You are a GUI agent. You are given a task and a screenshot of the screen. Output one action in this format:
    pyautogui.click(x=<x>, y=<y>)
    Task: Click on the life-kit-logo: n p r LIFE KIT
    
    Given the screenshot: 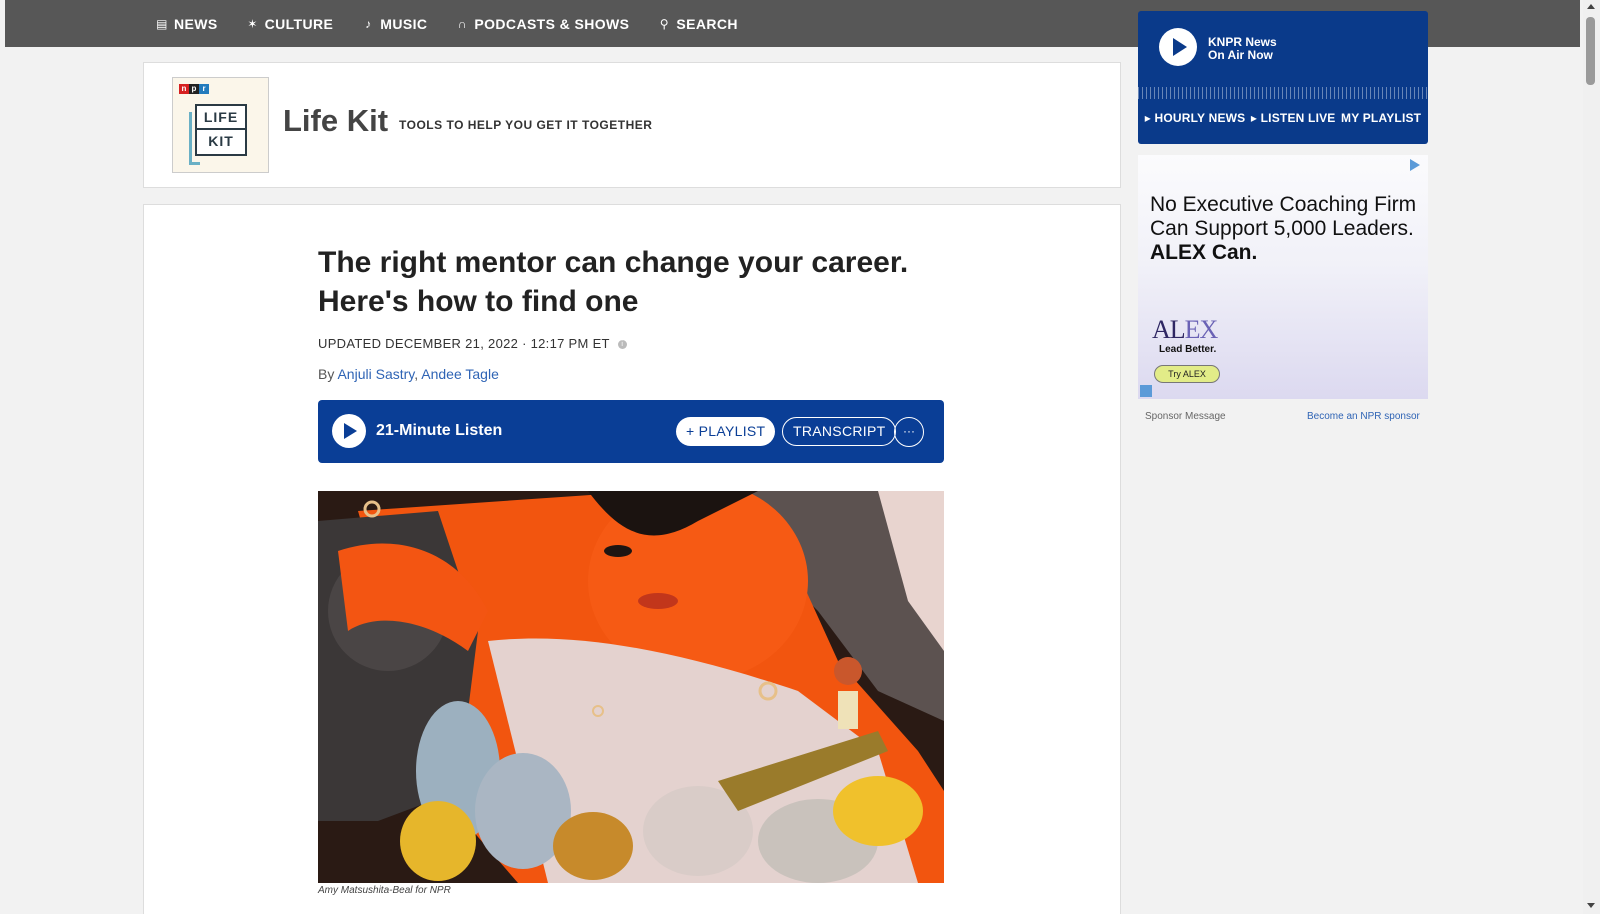 What is the action you would take?
    pyautogui.click(x=220, y=125)
    